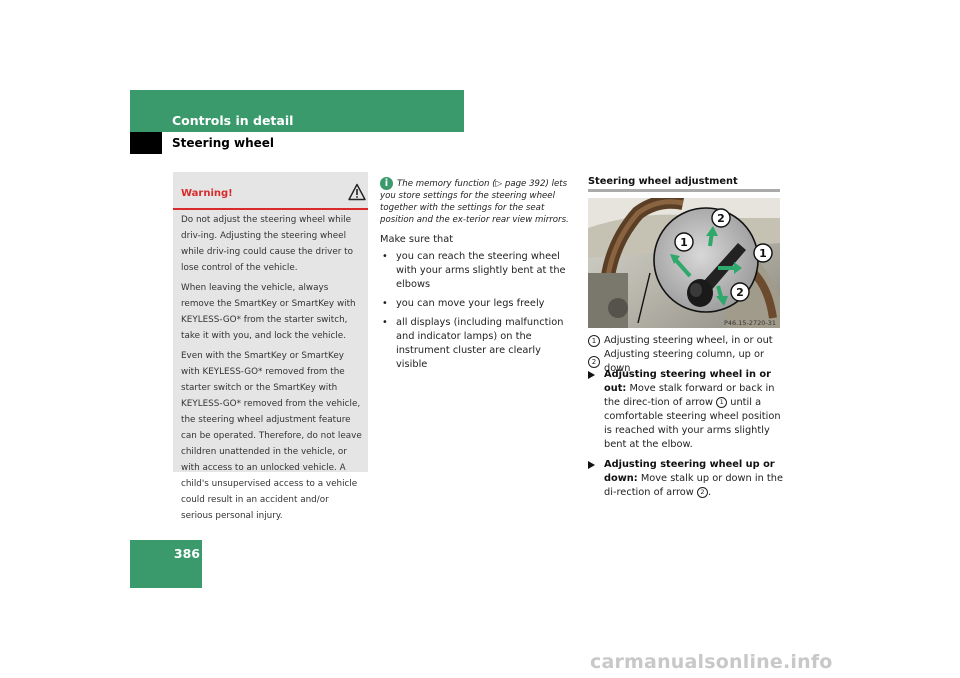 This screenshot has height=678, width=960. What do you see at coordinates (417, 239) in the screenshot?
I see `make-sure-intro: Make sure that` at bounding box center [417, 239].